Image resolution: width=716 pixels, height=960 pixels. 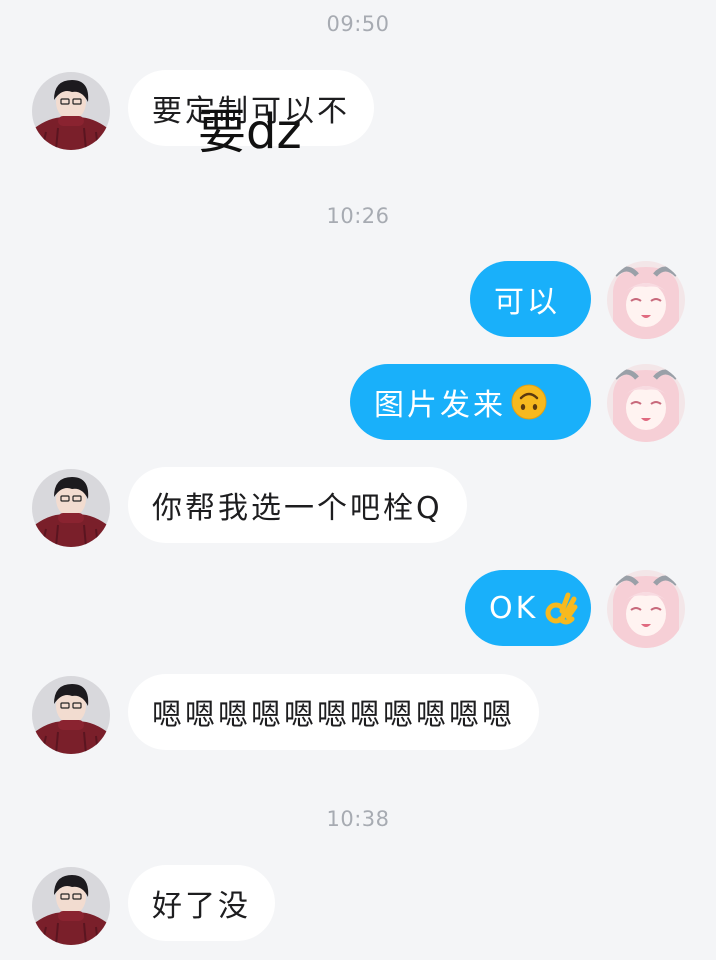 What do you see at coordinates (201, 906) in the screenshot?
I see `message-text: 好了没` at bounding box center [201, 906].